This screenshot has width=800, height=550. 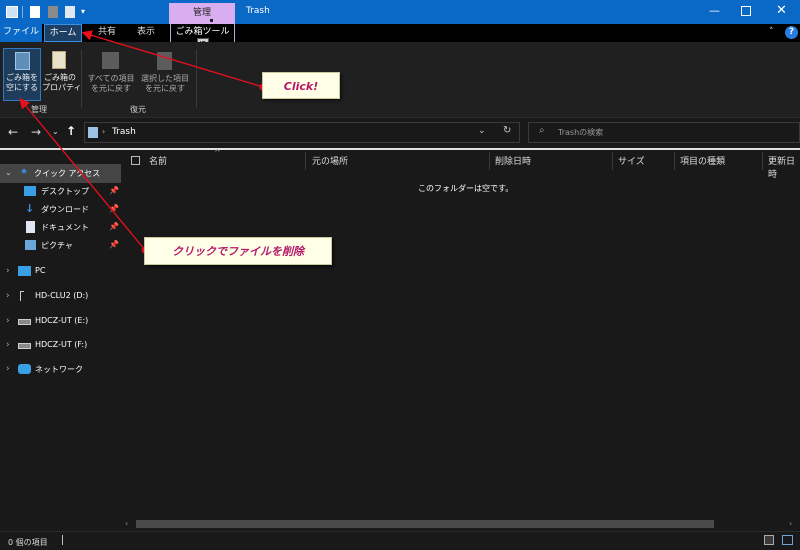 What do you see at coordinates (82, 174) in the screenshot?
I see `arrow-to-empty-button` at bounding box center [82, 174].